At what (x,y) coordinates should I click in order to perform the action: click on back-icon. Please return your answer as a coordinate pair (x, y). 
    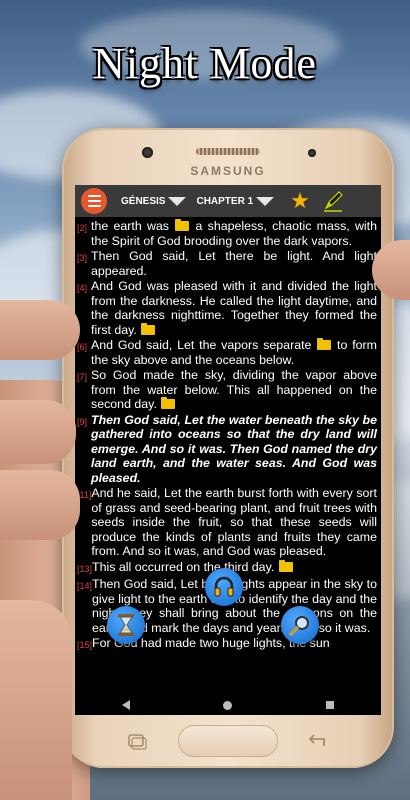
    Looking at the image, I should click on (125, 705).